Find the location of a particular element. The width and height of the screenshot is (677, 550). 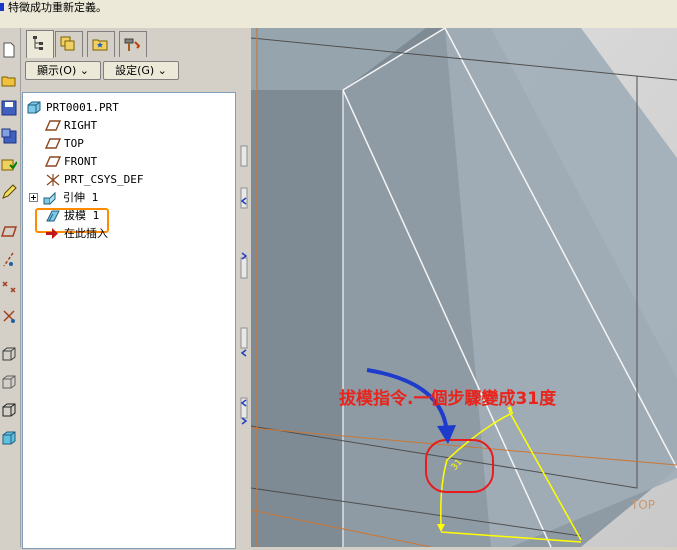

datum-label-top: TOP is located at coordinates (643, 505).